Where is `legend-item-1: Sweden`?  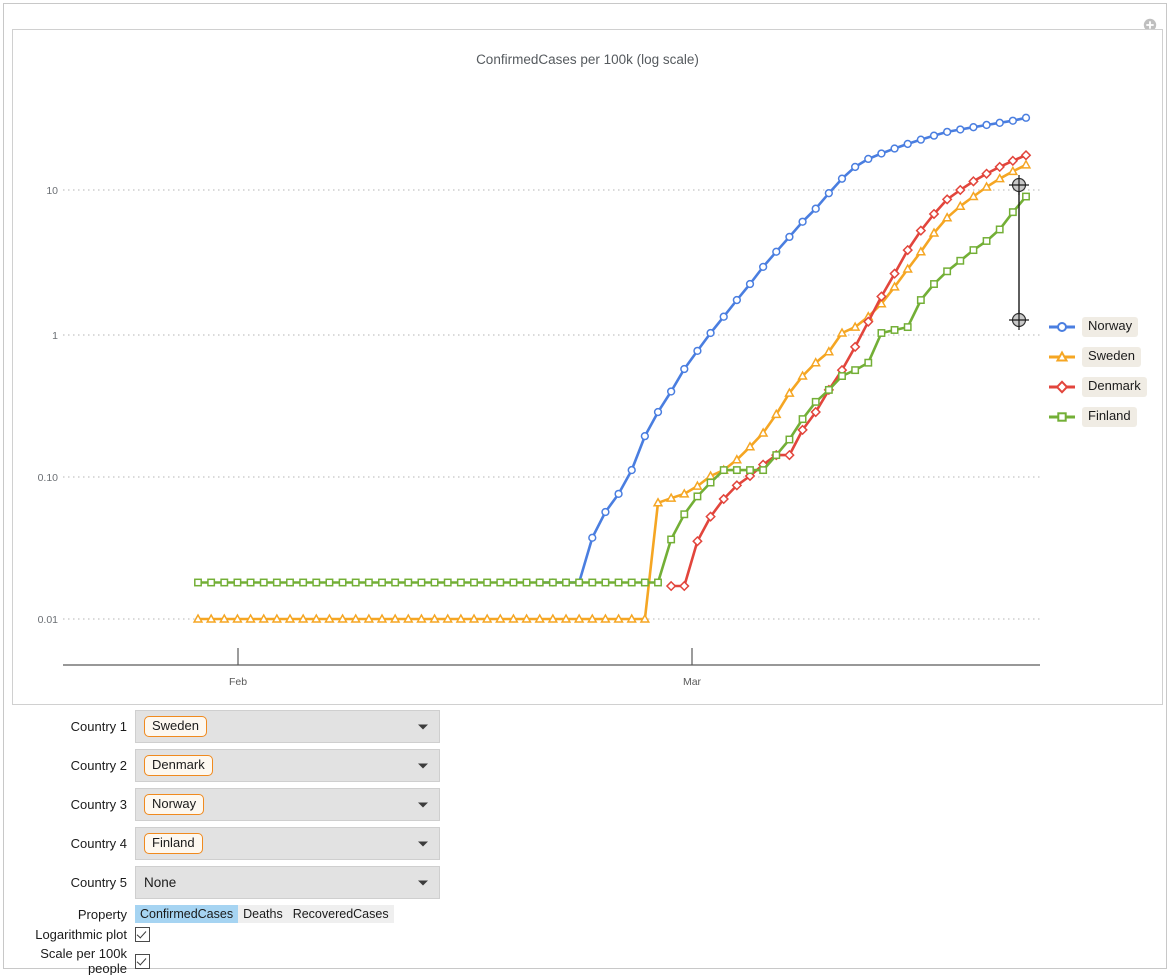 legend-item-1: Sweden is located at coordinates (1110, 357).